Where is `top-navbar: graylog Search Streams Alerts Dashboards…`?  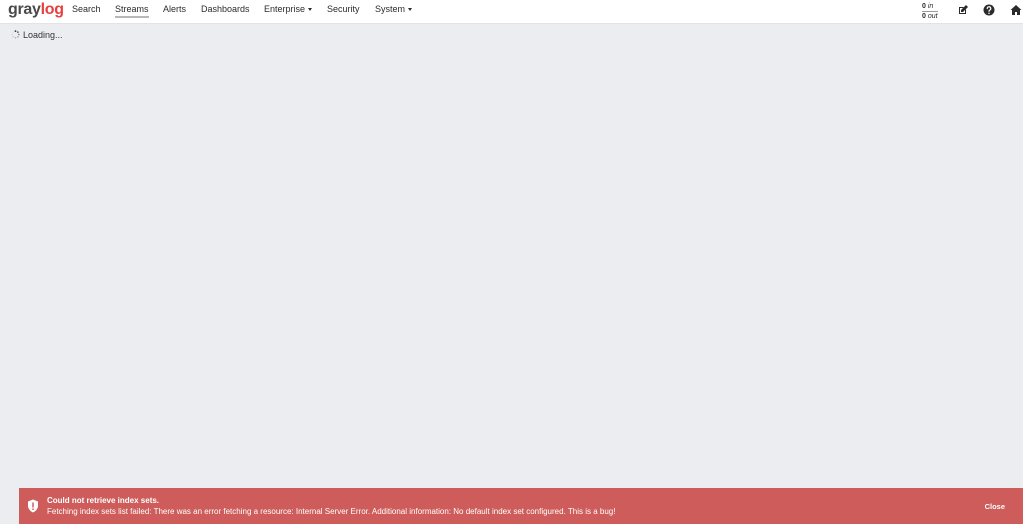
top-navbar: graylog Search Streams Alerts Dashboards… is located at coordinates (511, 12).